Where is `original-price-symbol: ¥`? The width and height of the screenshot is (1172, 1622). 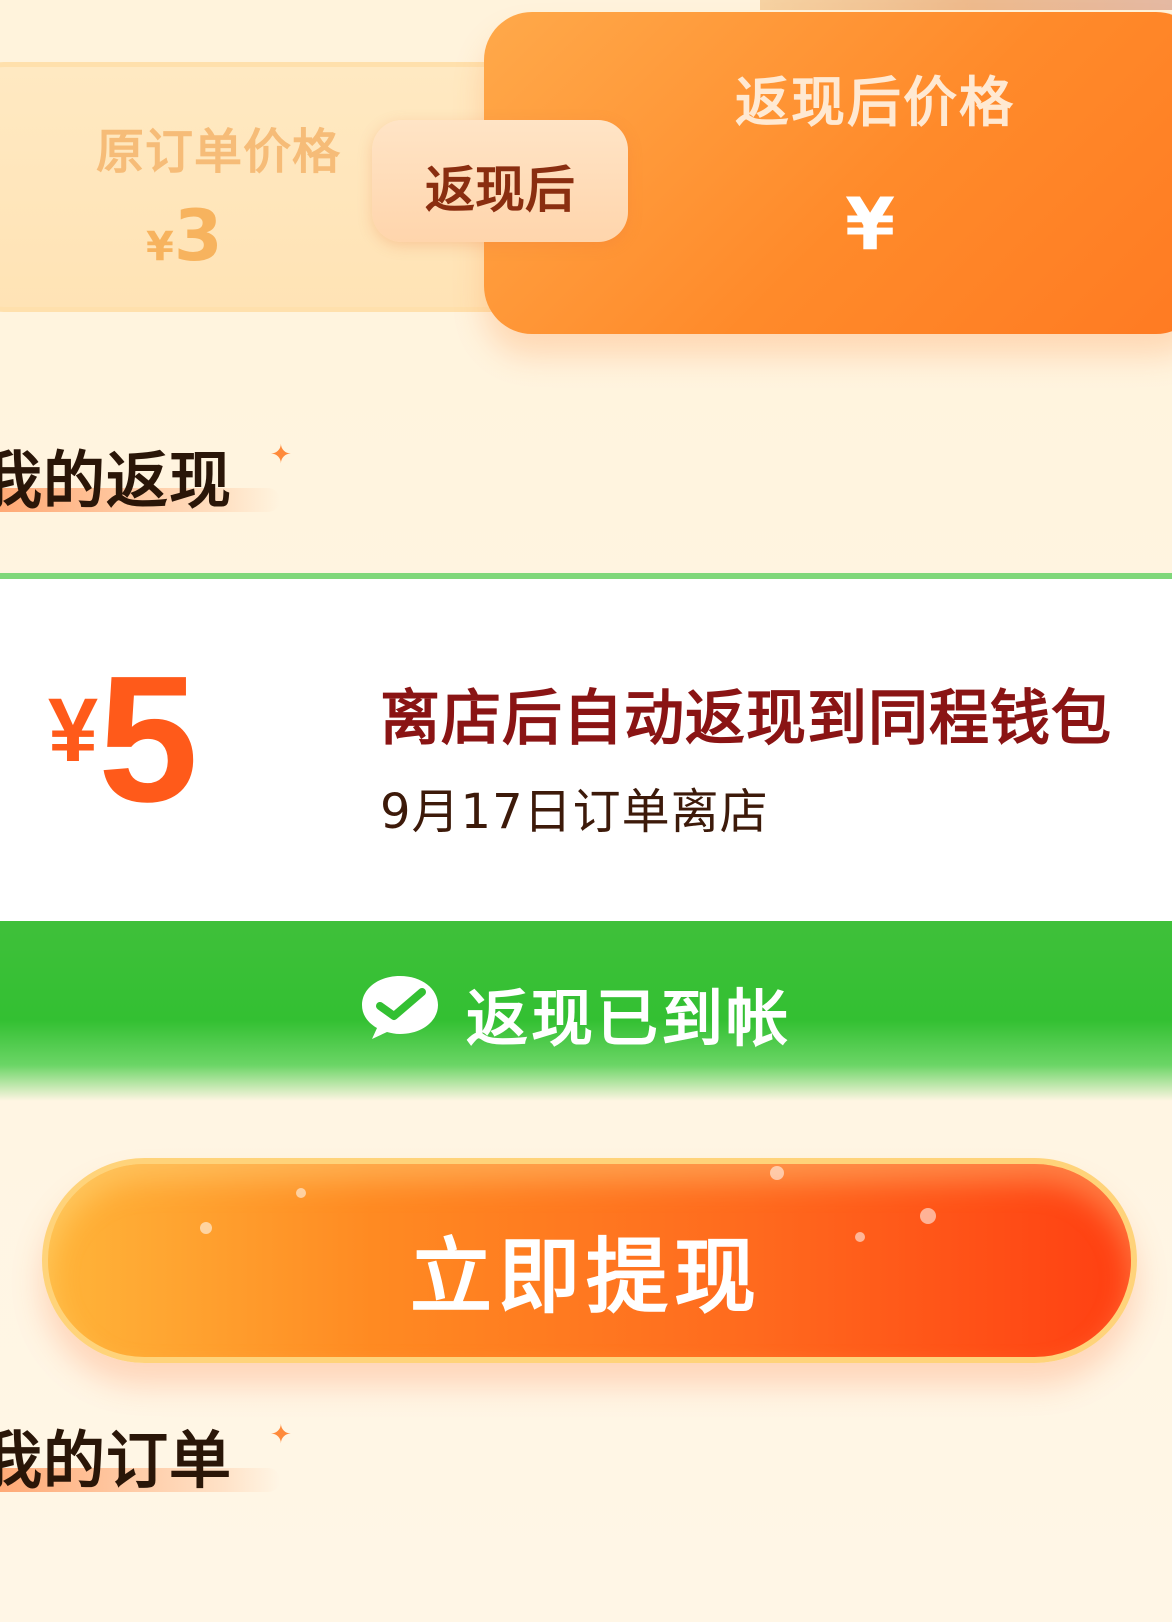 original-price-symbol: ¥ is located at coordinates (160, 247).